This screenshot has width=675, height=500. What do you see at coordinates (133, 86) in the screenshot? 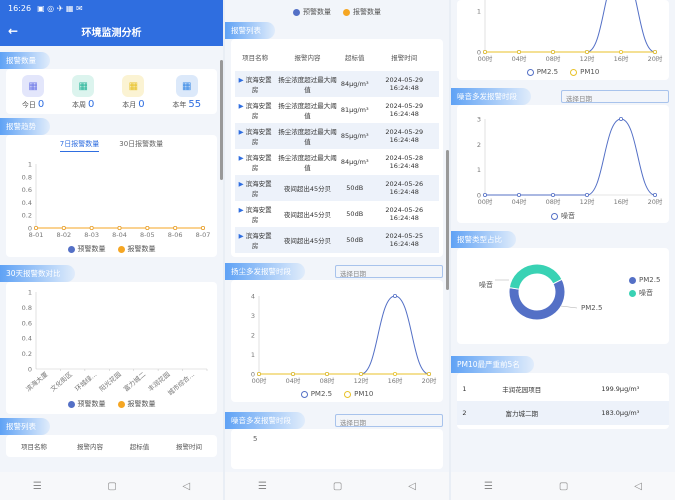
I see `month-icon: ▦` at bounding box center [133, 86].